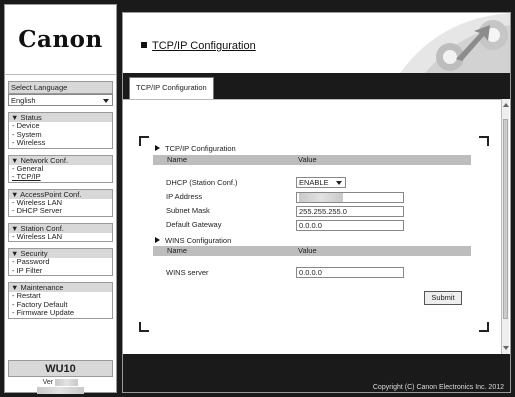 The height and width of the screenshot is (397, 515). I want to click on tcpip-table-header: Name Value, so click(312, 160).